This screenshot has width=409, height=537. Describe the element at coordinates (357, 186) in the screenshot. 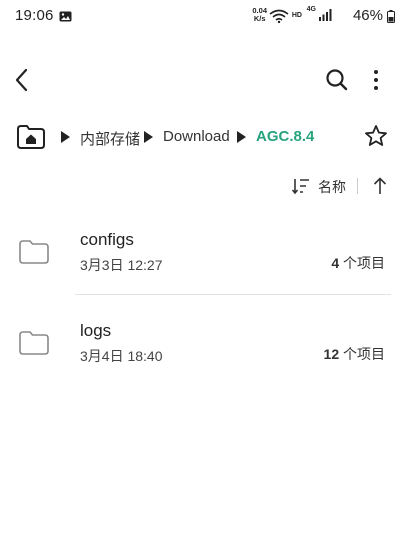

I see `sort-divider` at that location.